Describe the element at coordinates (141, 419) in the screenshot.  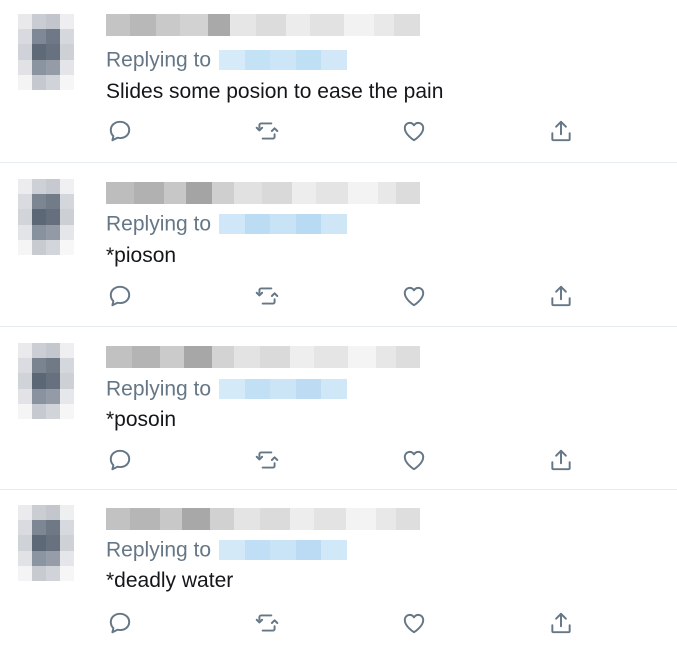
I see `tweet-text: *posoin` at that location.